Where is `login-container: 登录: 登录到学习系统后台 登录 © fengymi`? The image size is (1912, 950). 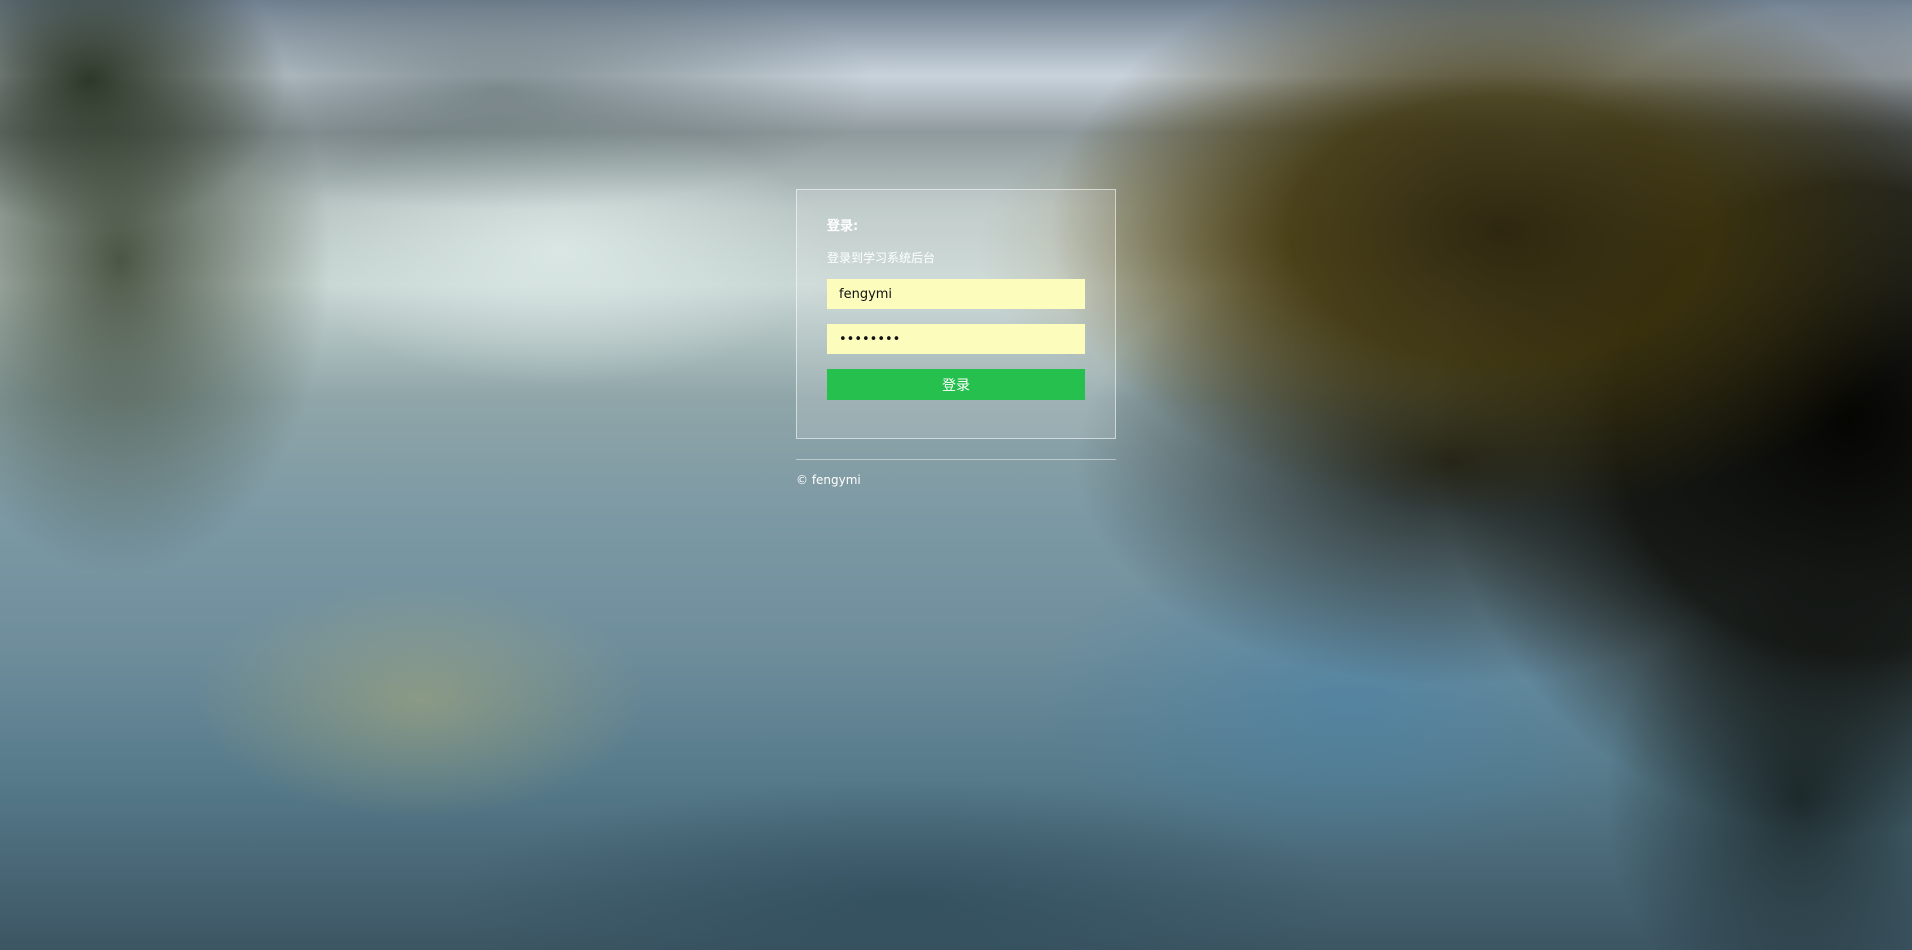
login-container: 登录: 登录到学习系统后台 登录 © fengymi is located at coordinates (956, 338).